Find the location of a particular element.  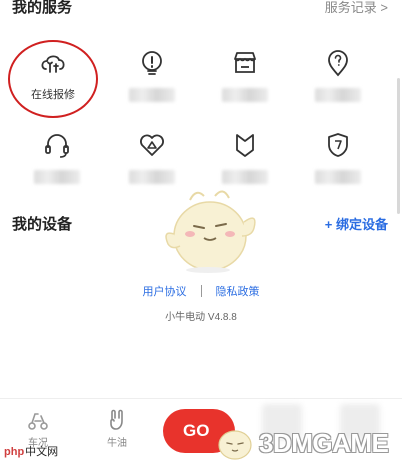

shield-icon is located at coordinates (338, 145).